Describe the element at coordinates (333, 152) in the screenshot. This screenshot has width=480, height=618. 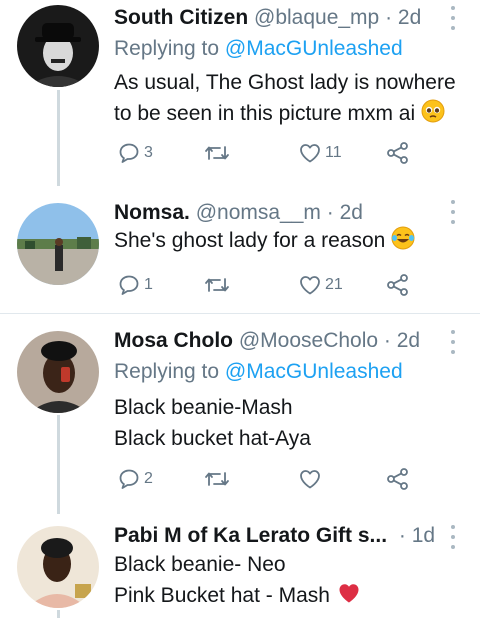
I see `like-count: 11` at that location.